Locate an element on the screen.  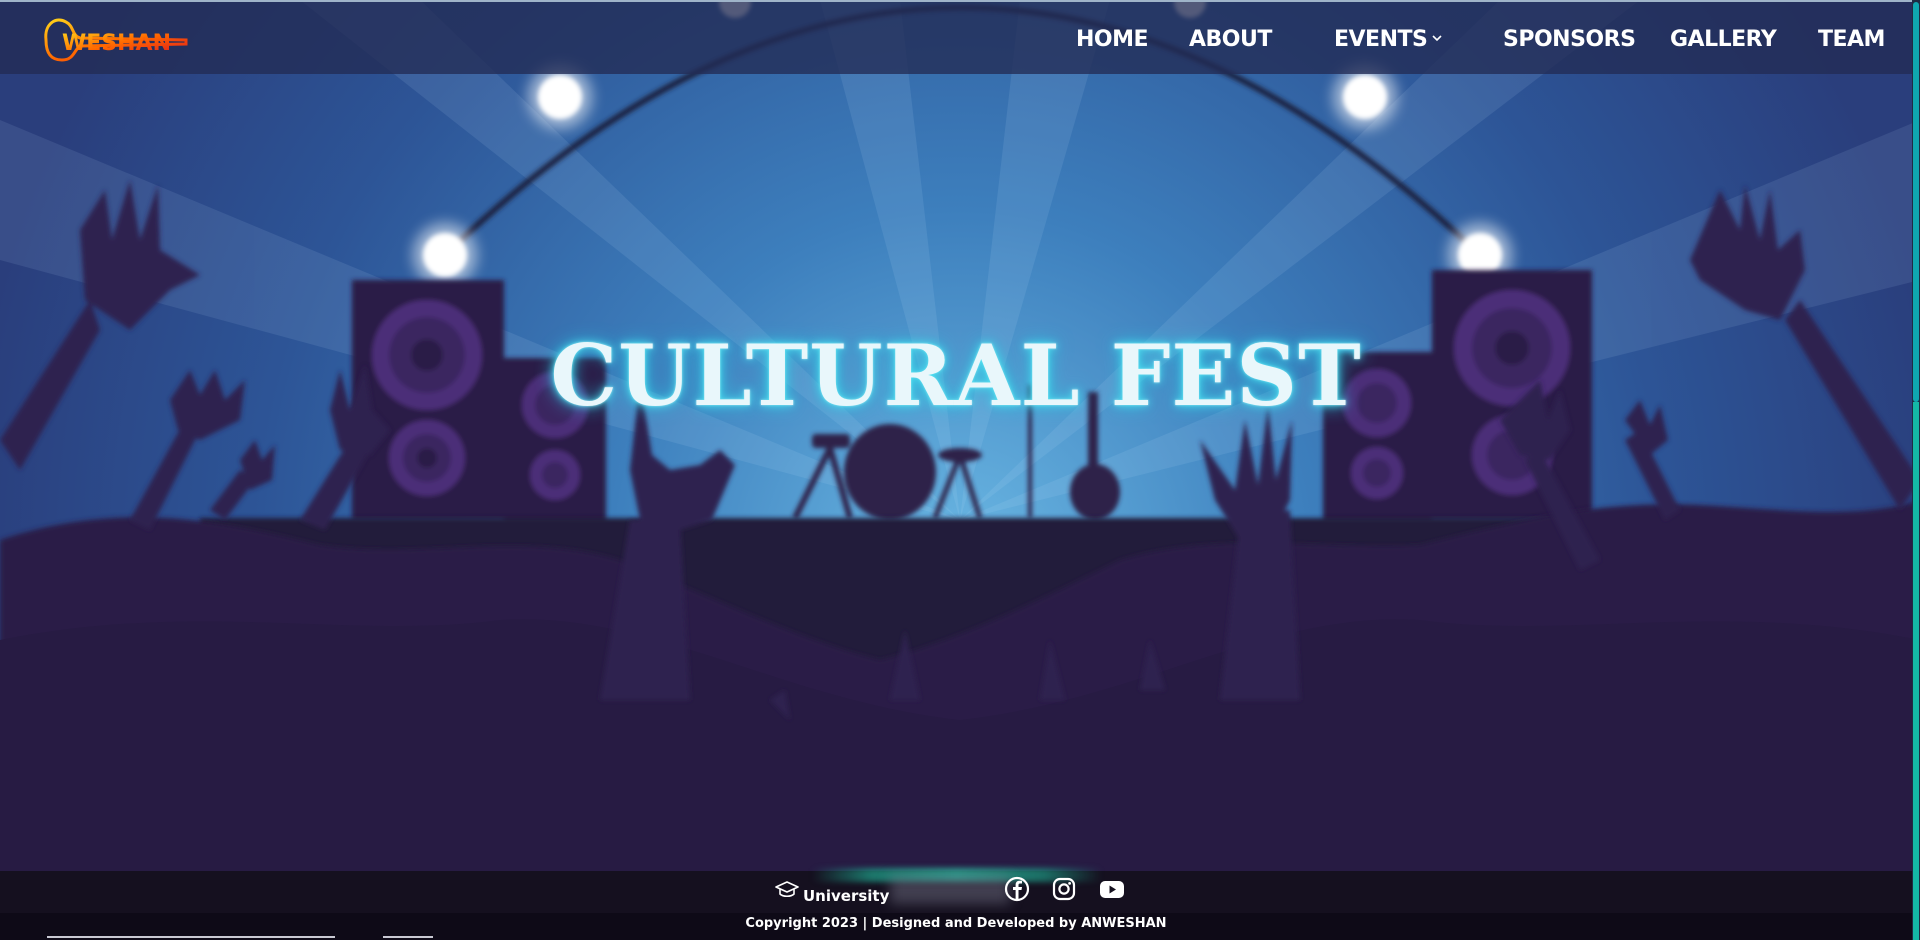
horizontal-scrollbar is located at coordinates (191, 937).